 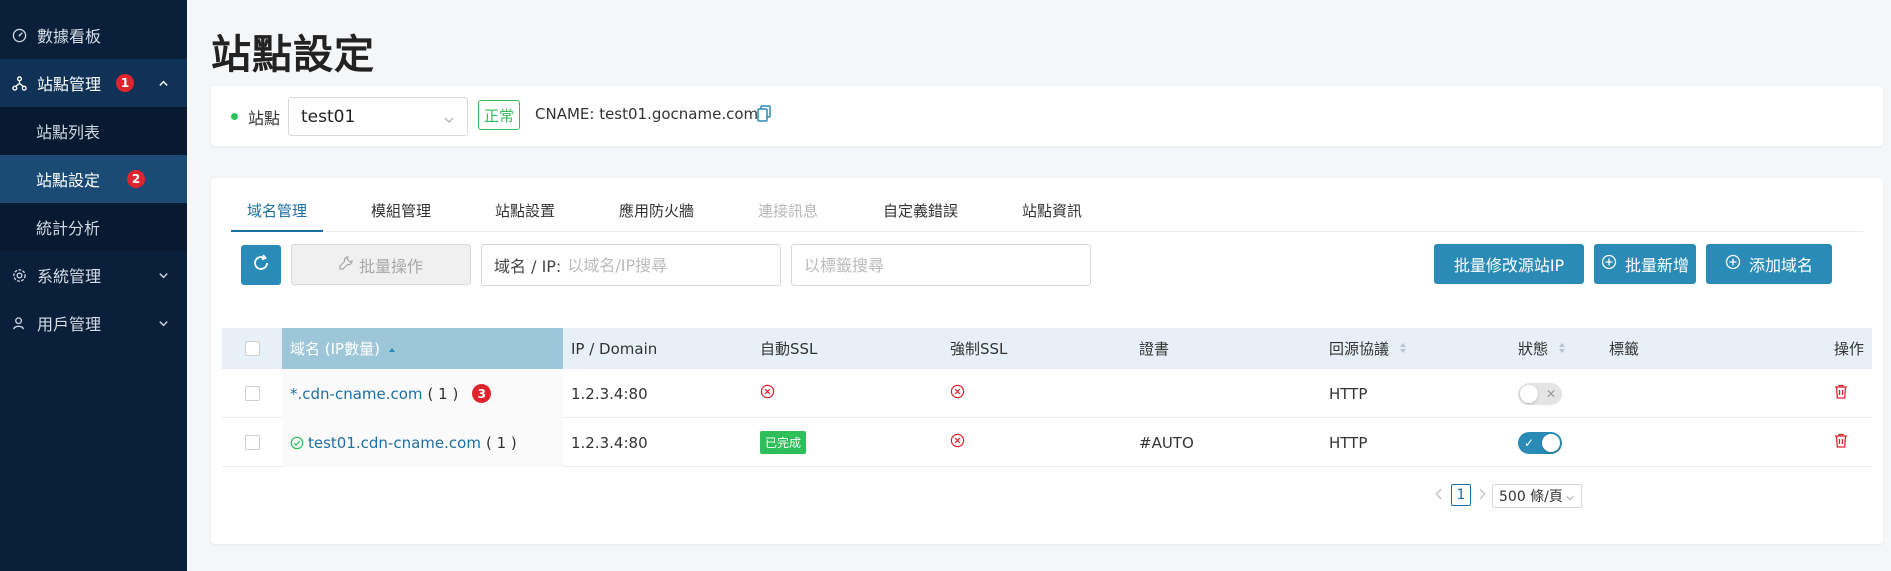 I want to click on refresh-button, so click(x=261, y=265).